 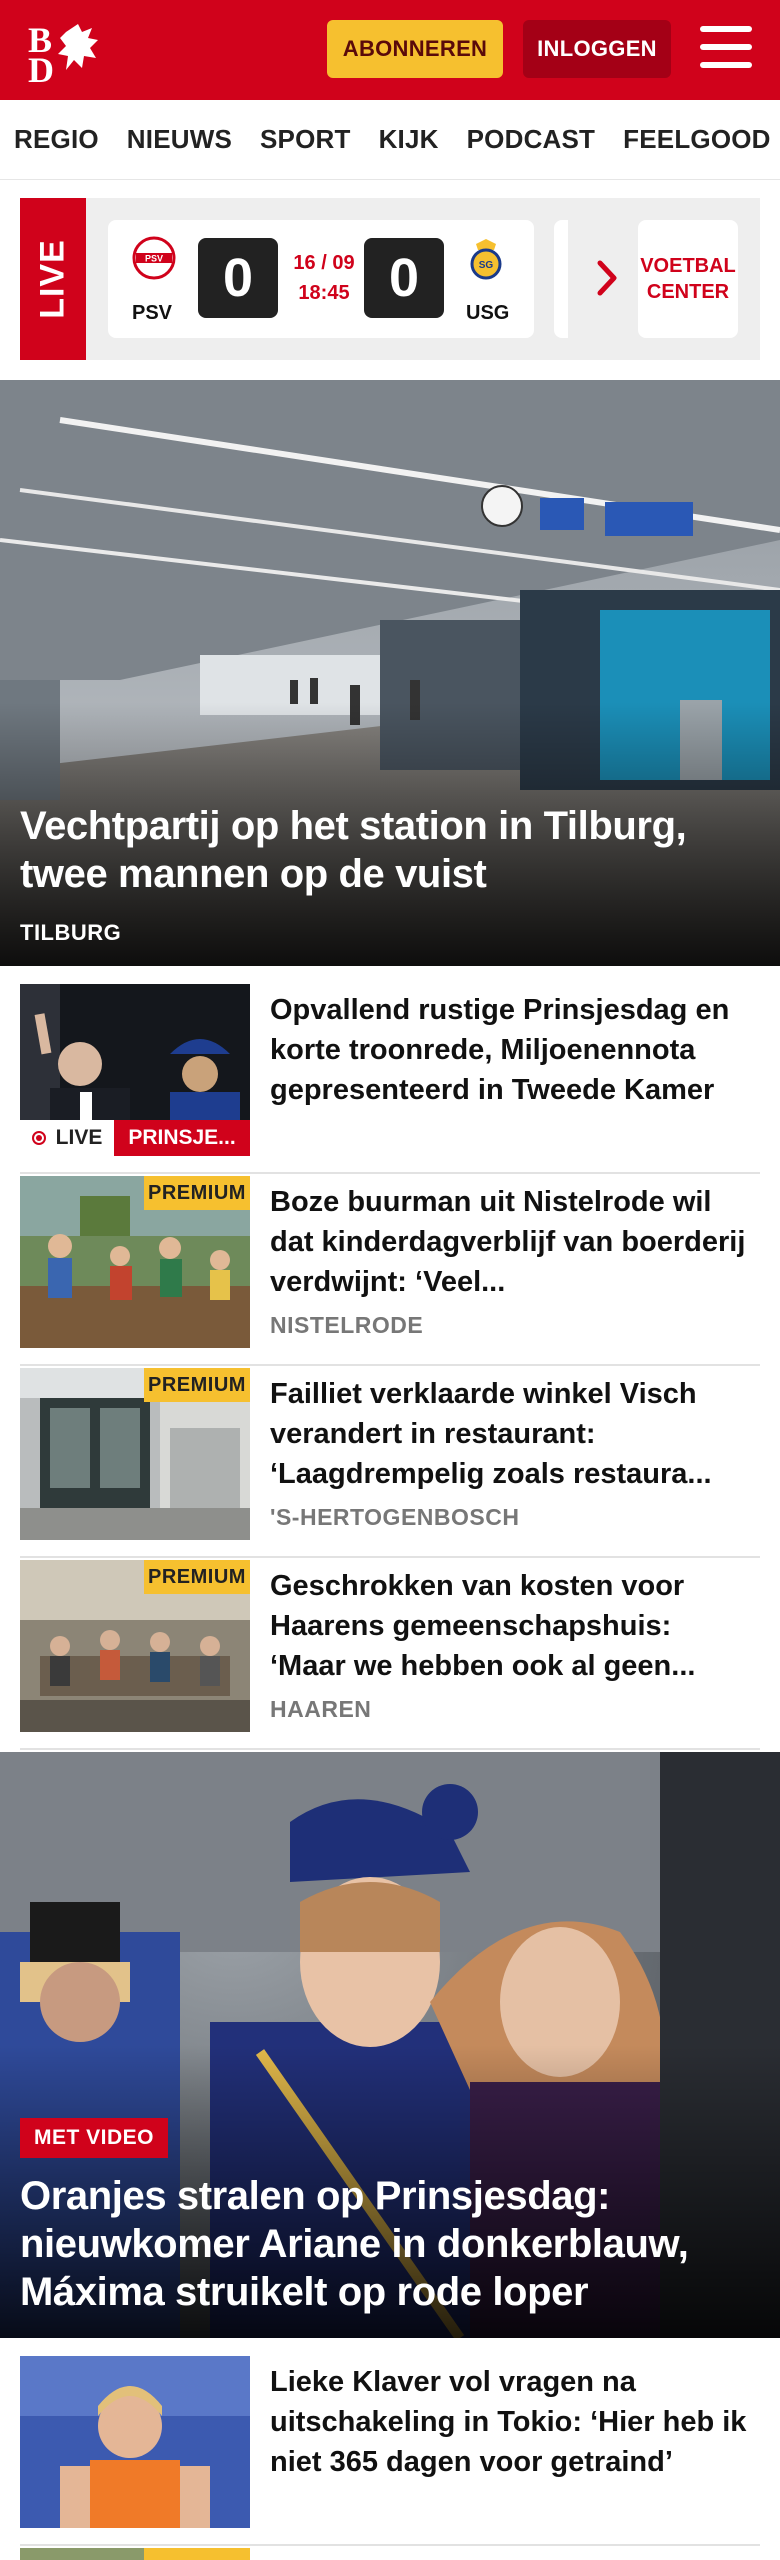 What do you see at coordinates (726, 49) in the screenshot?
I see `hamburger-icon` at bounding box center [726, 49].